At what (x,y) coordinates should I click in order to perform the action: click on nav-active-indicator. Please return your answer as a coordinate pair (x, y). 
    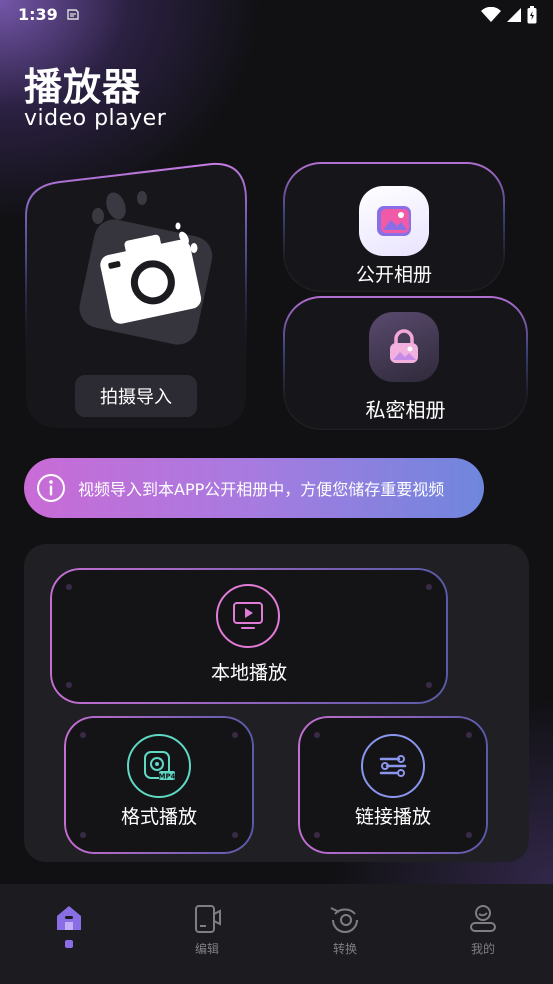
    Looking at the image, I should click on (69, 944).